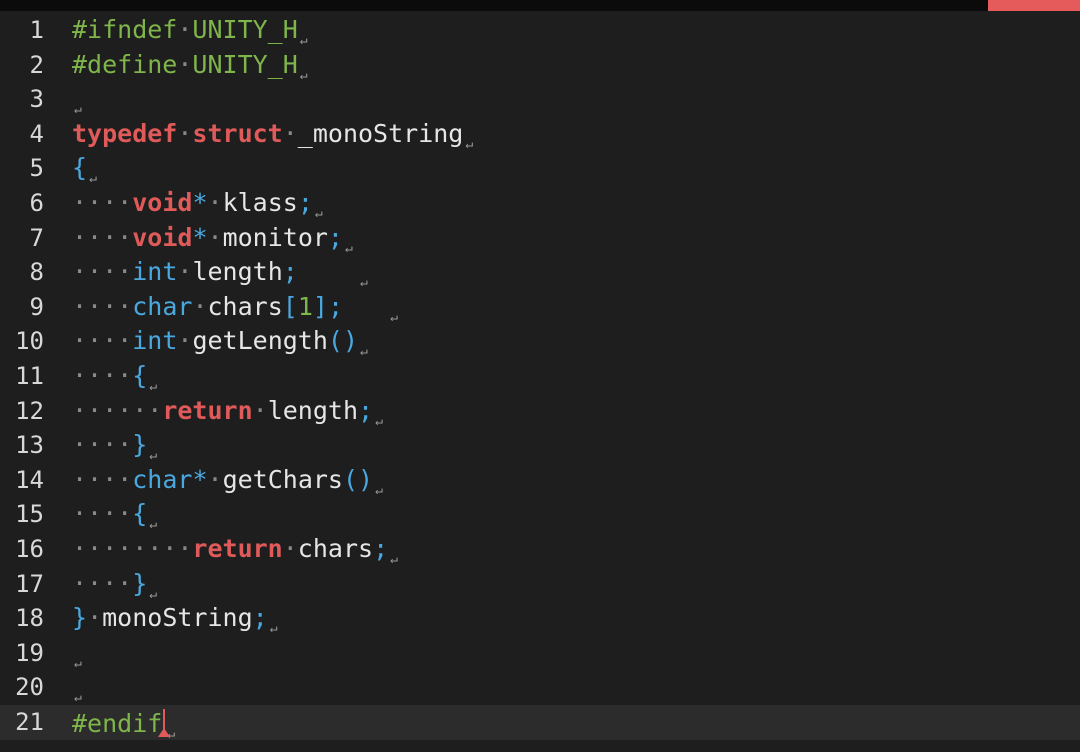  I want to click on identifier-token, so click(328, 271).